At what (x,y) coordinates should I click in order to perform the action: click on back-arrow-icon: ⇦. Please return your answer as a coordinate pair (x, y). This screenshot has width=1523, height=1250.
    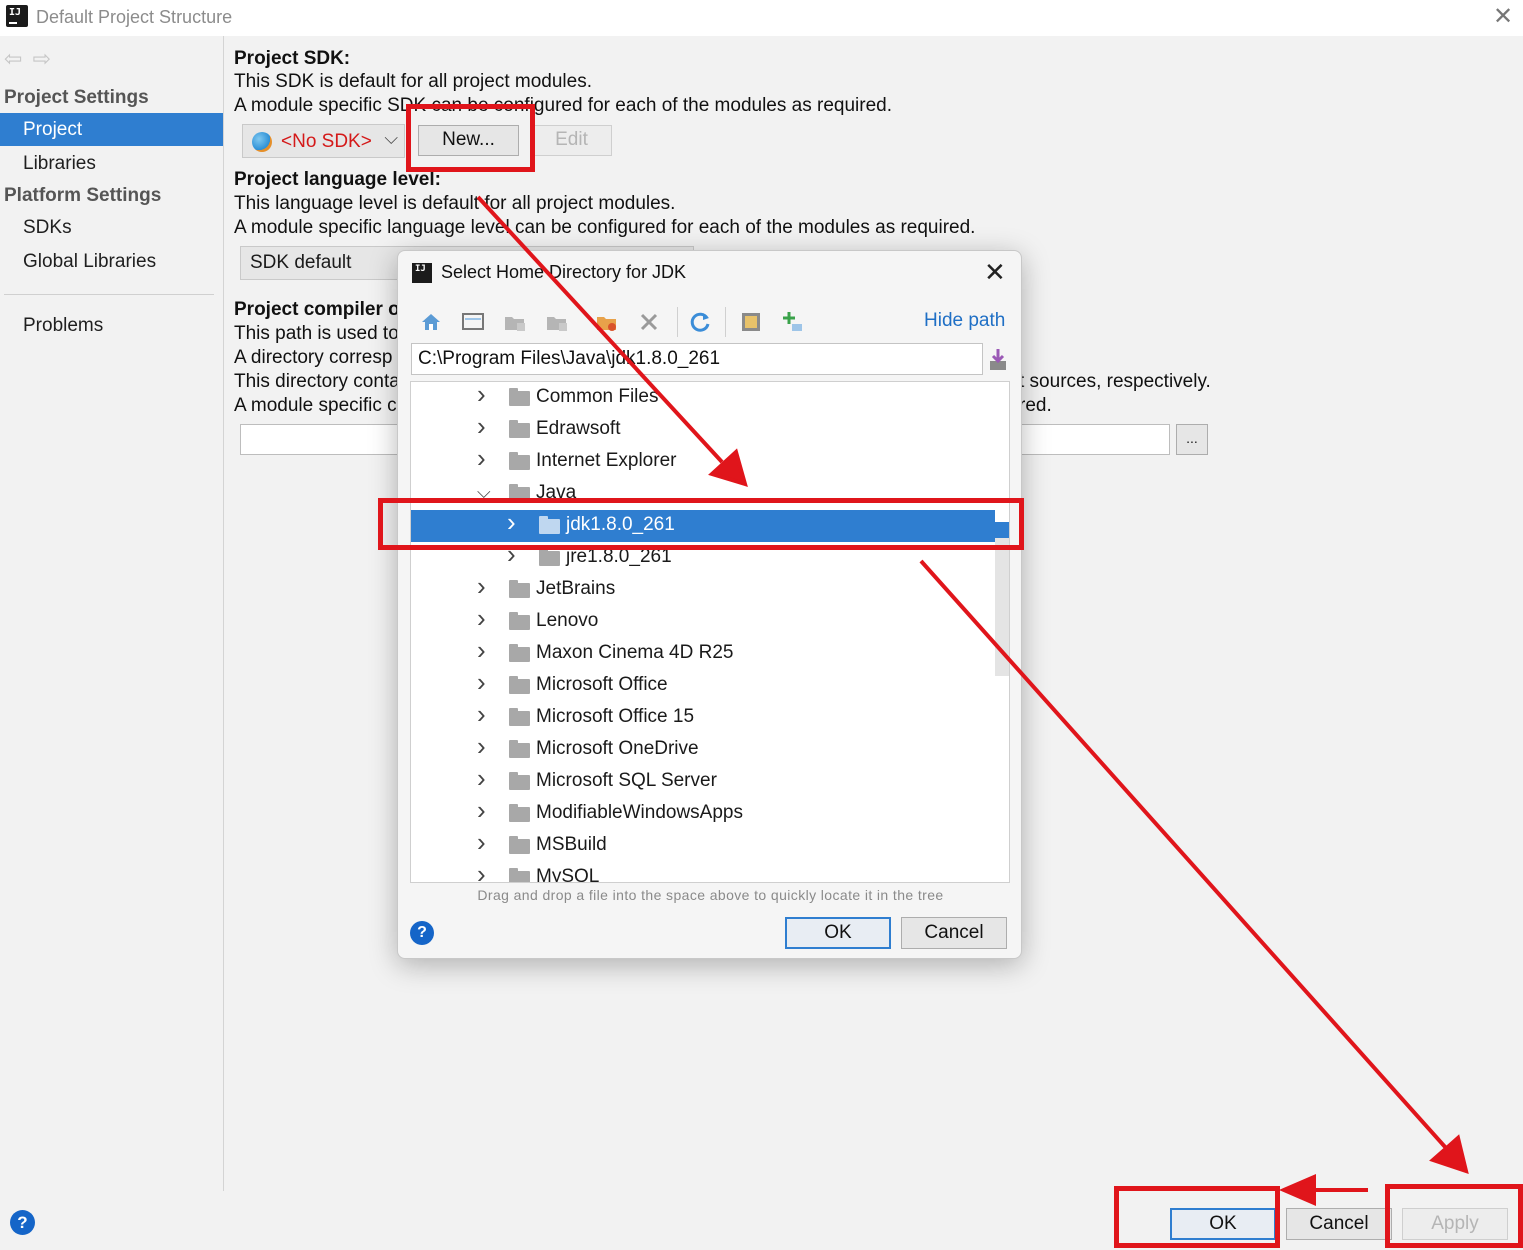
    Looking at the image, I should click on (18, 58).